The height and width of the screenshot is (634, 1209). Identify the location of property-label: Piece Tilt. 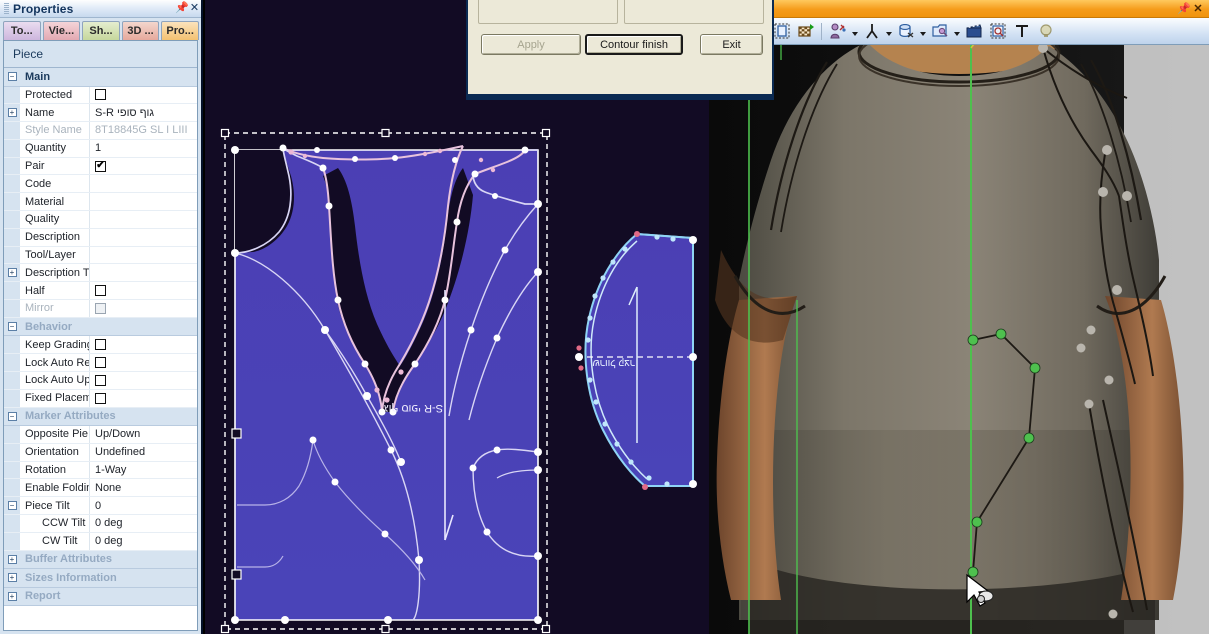
(55, 506).